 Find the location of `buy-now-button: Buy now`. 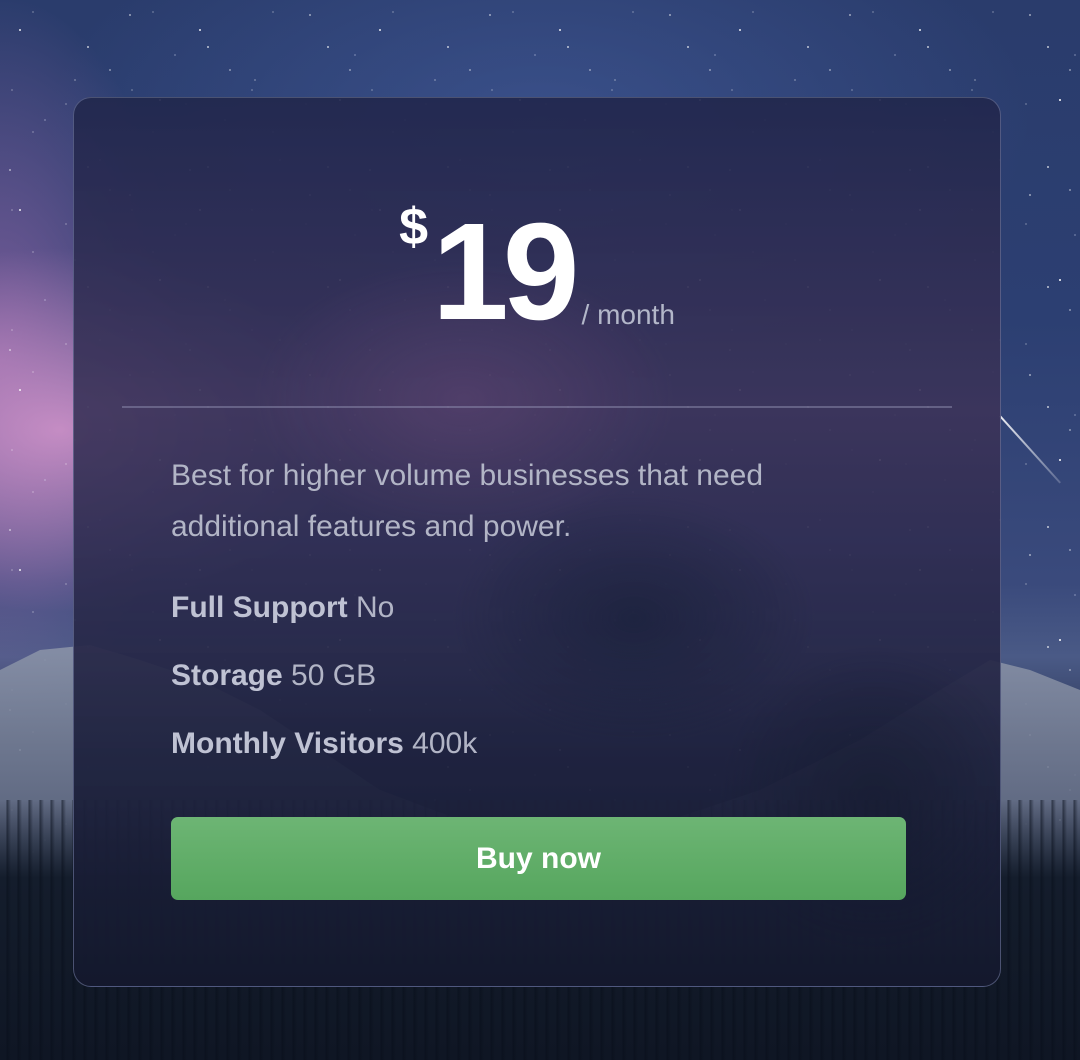

buy-now-button: Buy now is located at coordinates (538, 858).